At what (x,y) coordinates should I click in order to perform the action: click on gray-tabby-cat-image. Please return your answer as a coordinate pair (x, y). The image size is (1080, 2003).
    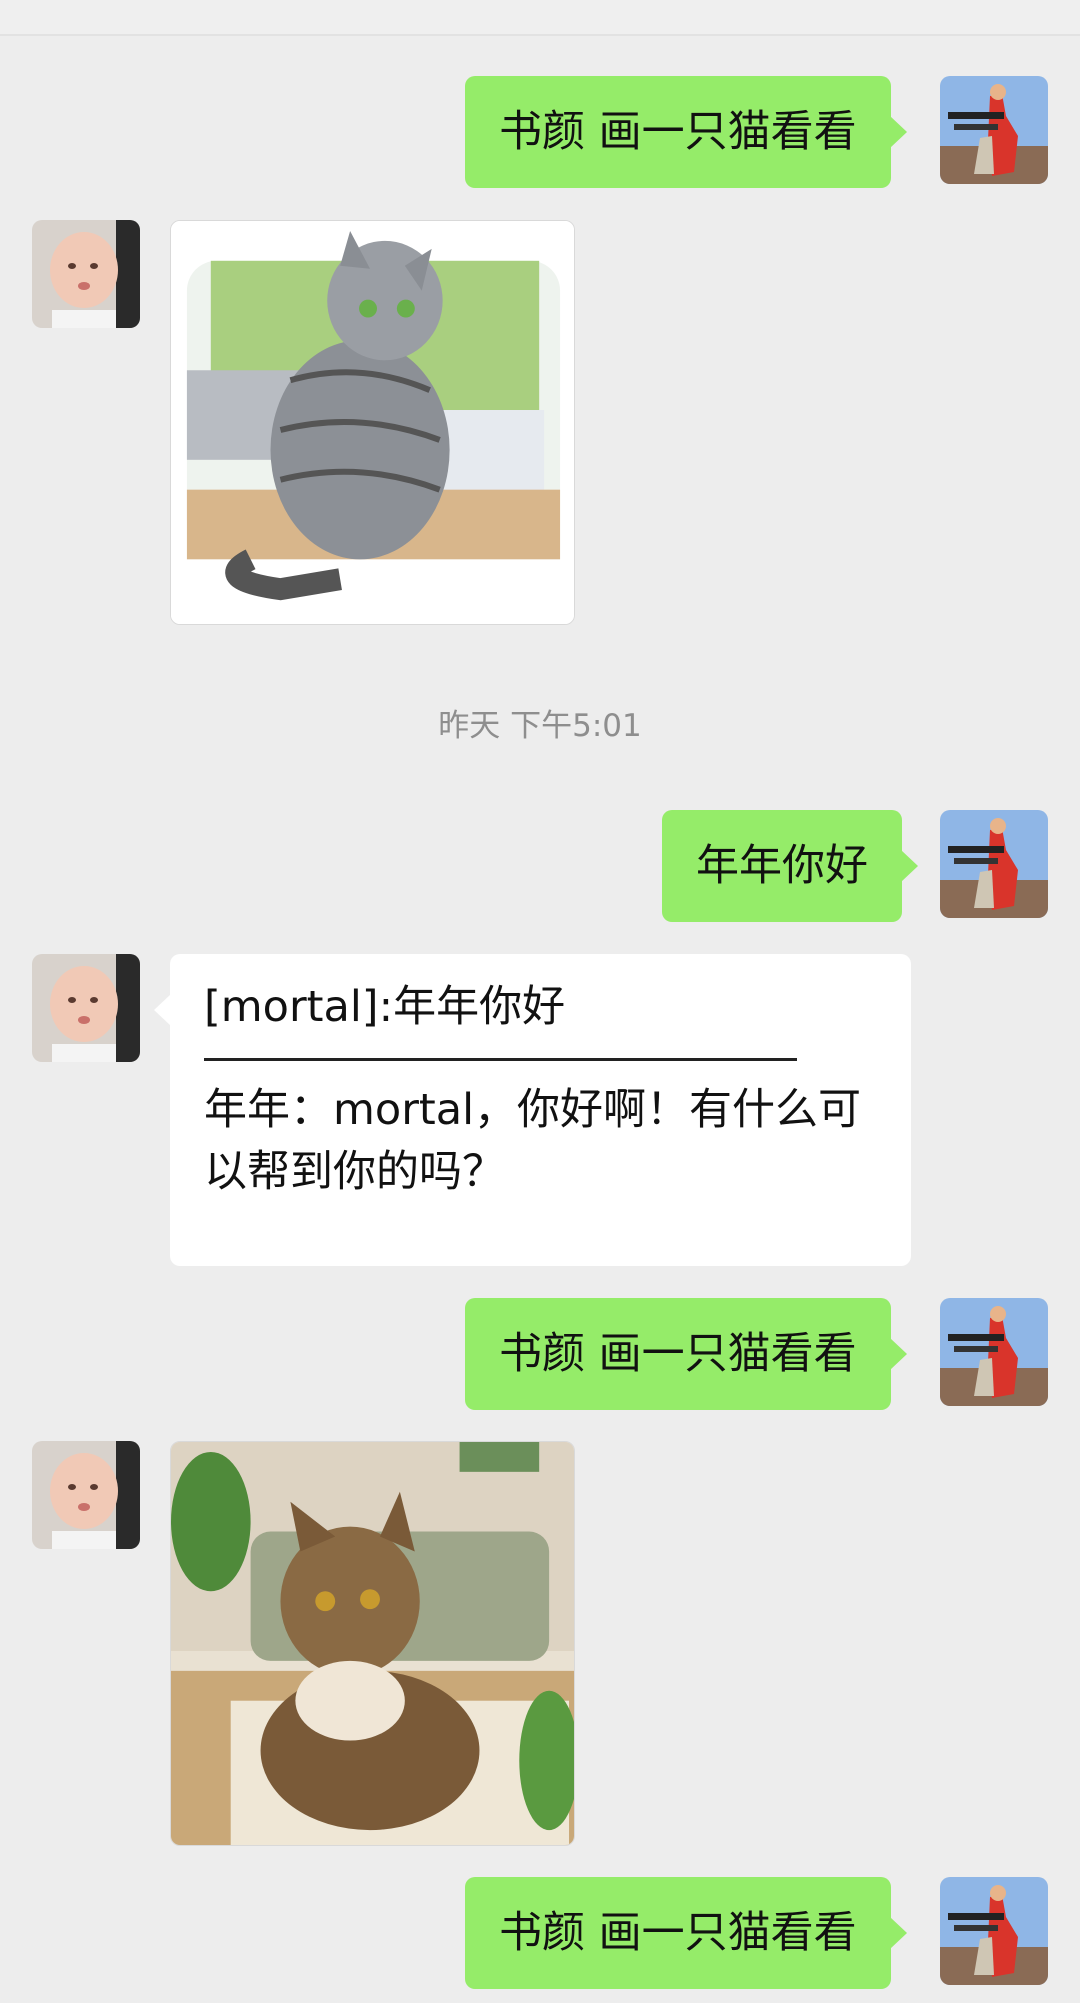
    Looking at the image, I should click on (372, 422).